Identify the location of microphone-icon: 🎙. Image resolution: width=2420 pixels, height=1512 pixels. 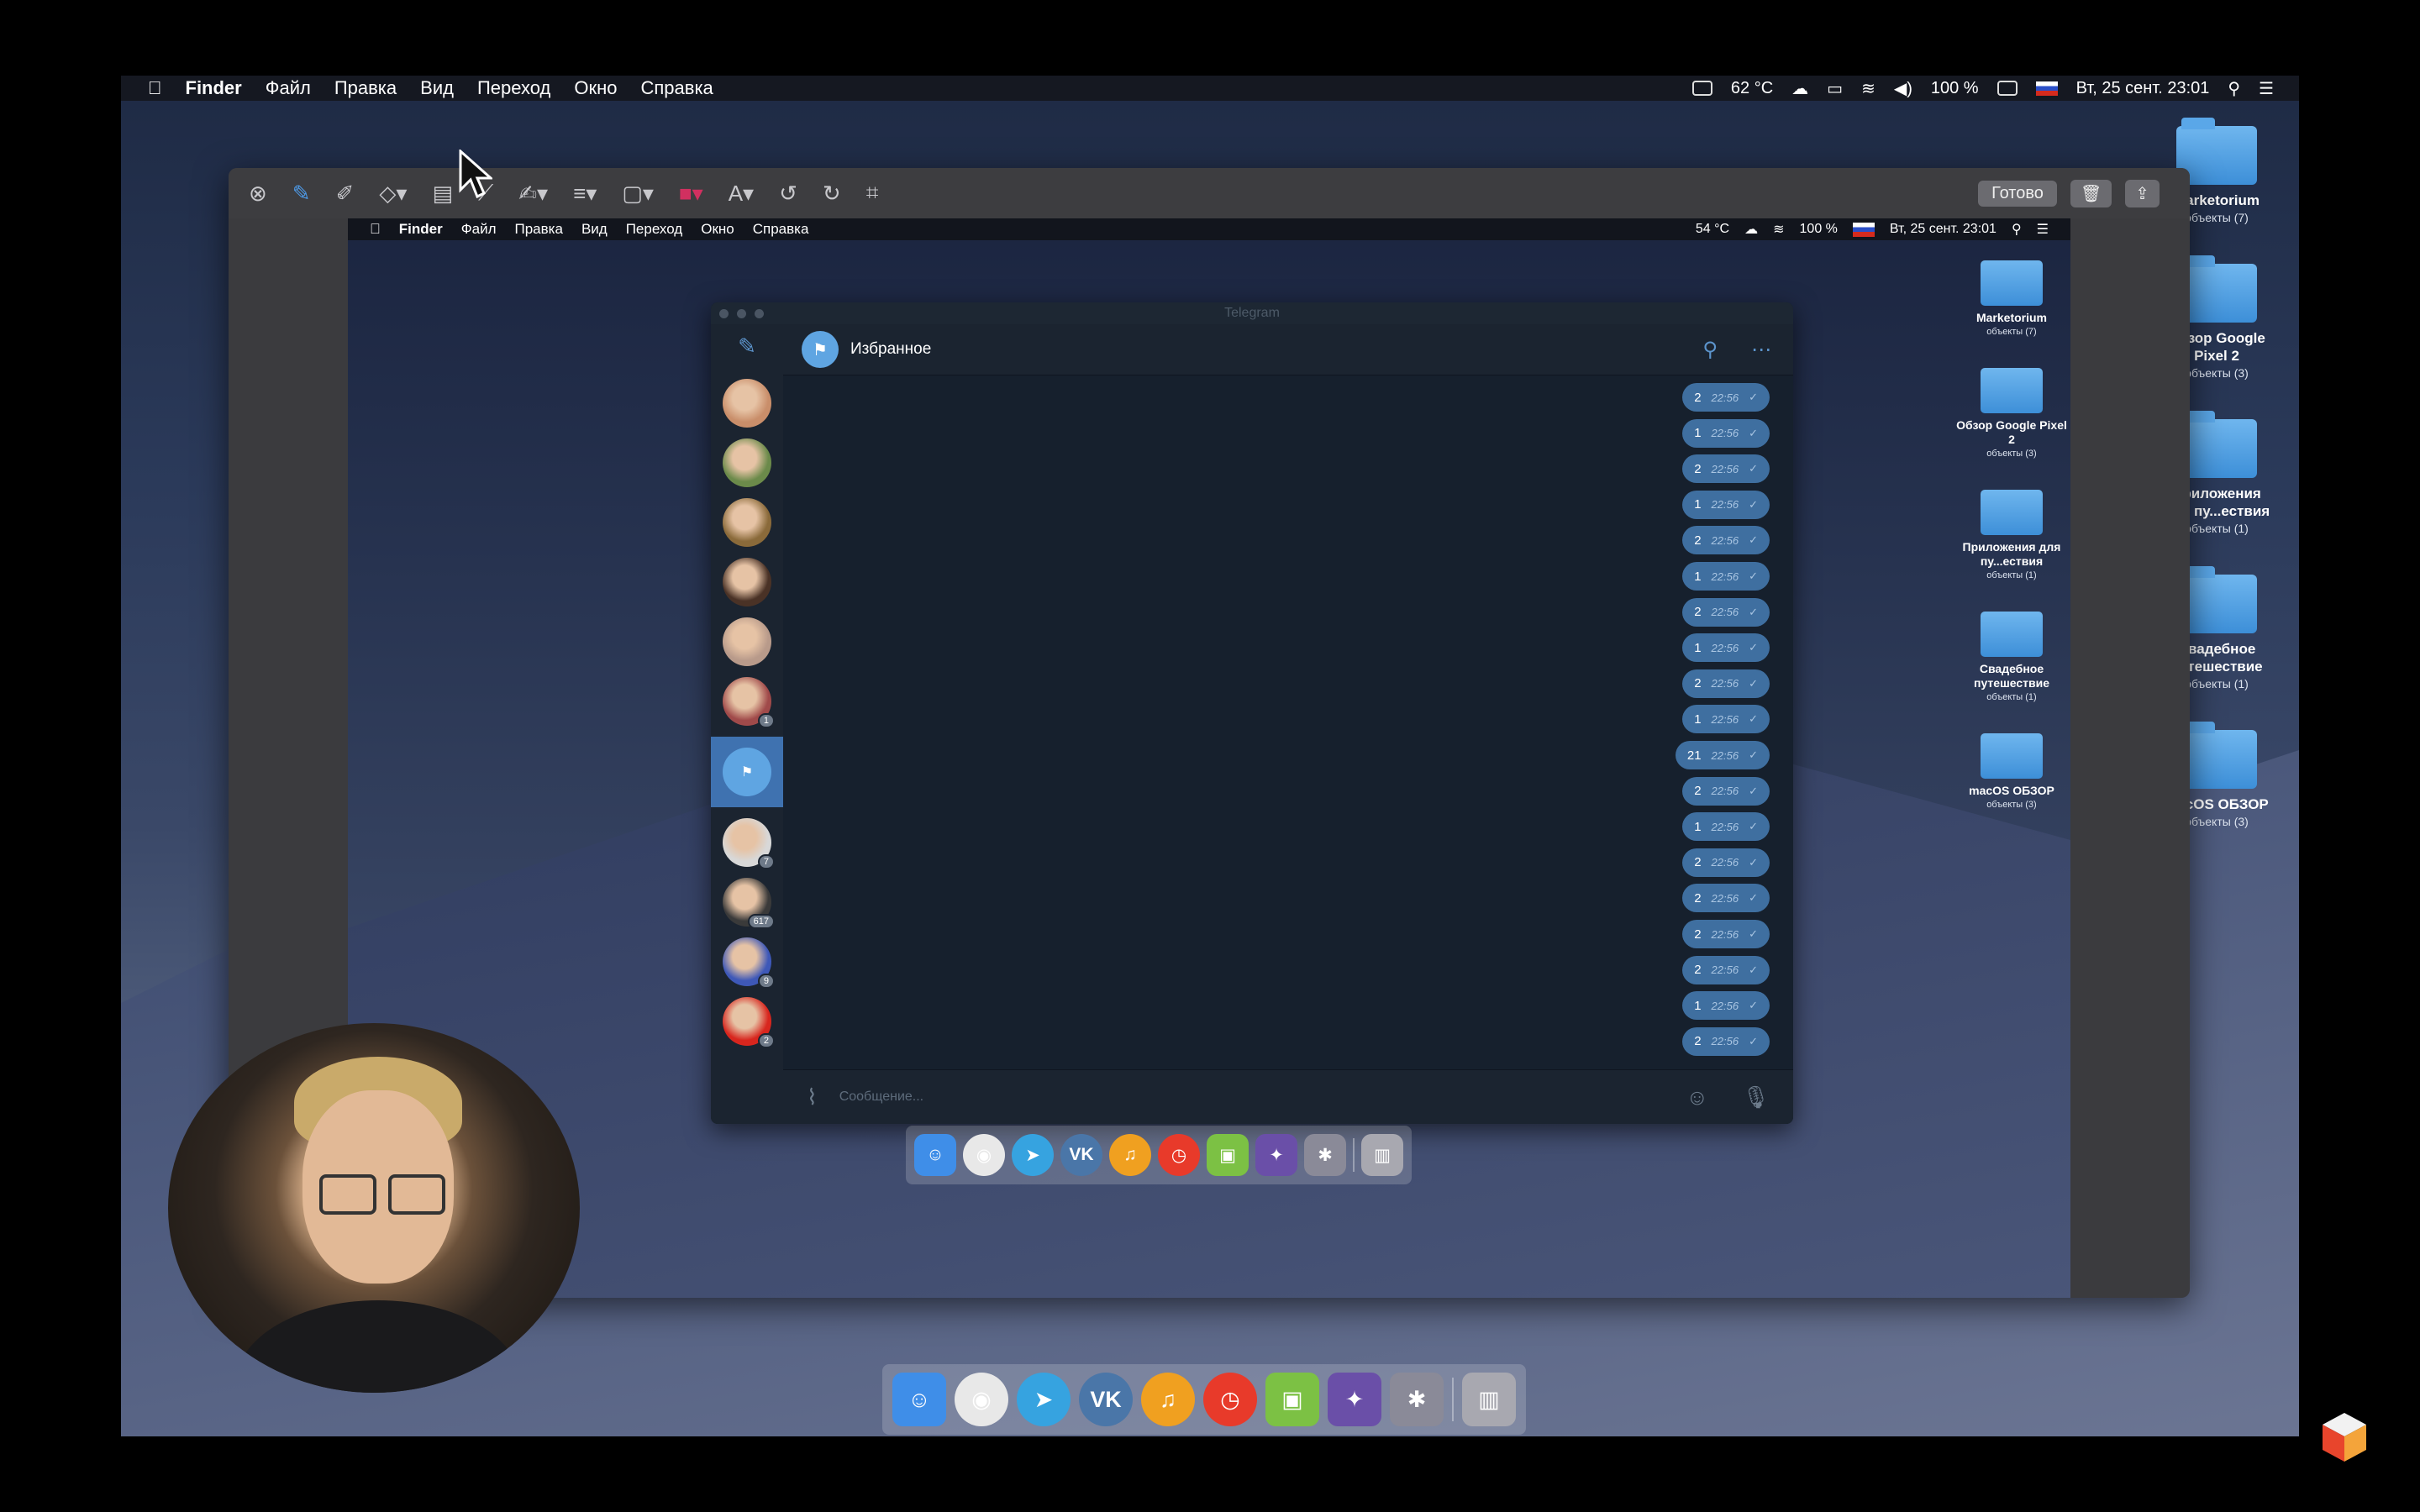
(1756, 1097).